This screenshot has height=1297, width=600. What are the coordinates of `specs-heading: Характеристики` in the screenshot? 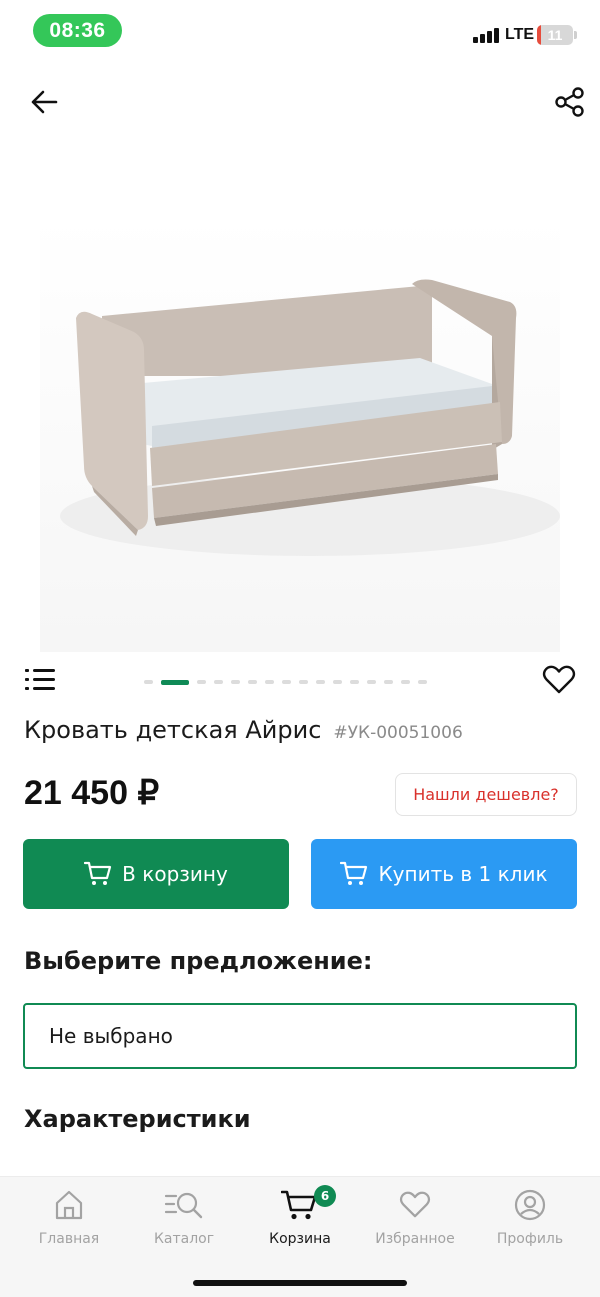 It's located at (137, 1119).